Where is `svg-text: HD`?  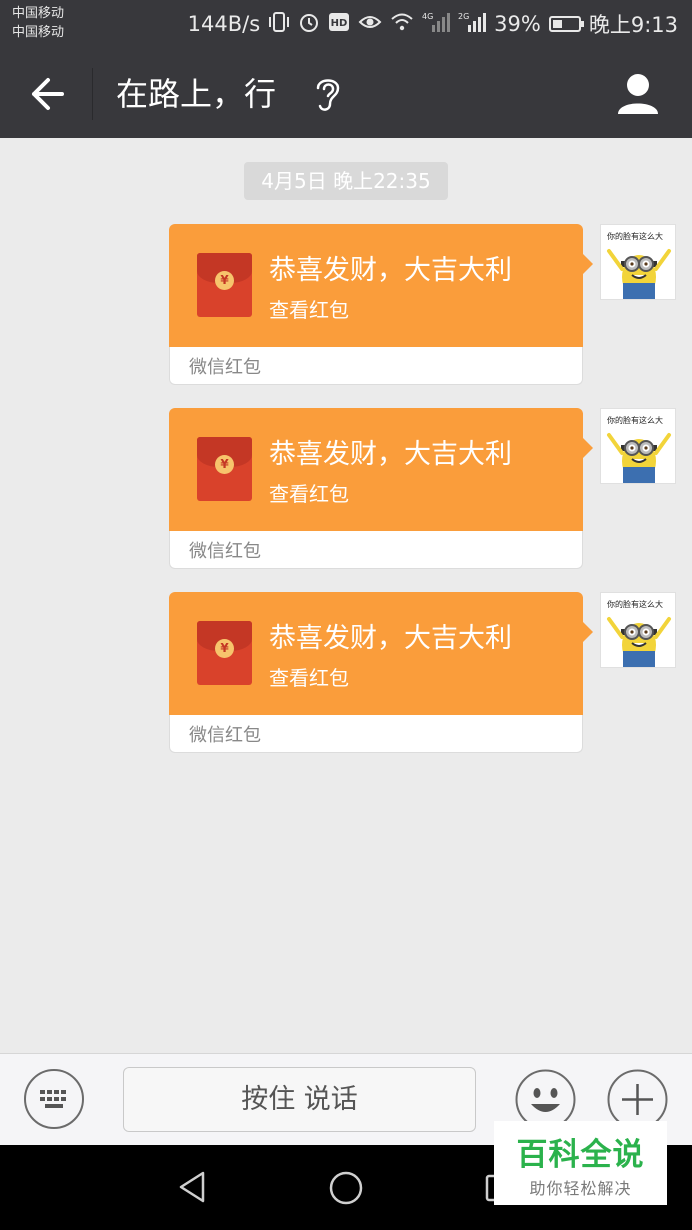
svg-text: HD is located at coordinates (339, 23).